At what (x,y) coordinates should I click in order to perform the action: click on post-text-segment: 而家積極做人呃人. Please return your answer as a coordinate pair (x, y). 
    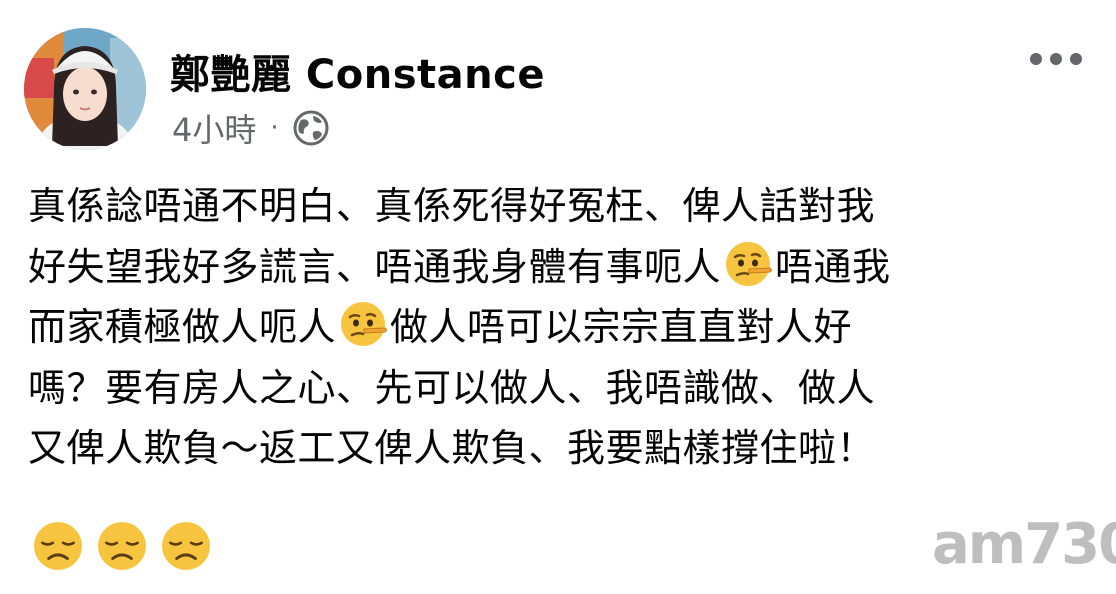
    Looking at the image, I should click on (182, 327).